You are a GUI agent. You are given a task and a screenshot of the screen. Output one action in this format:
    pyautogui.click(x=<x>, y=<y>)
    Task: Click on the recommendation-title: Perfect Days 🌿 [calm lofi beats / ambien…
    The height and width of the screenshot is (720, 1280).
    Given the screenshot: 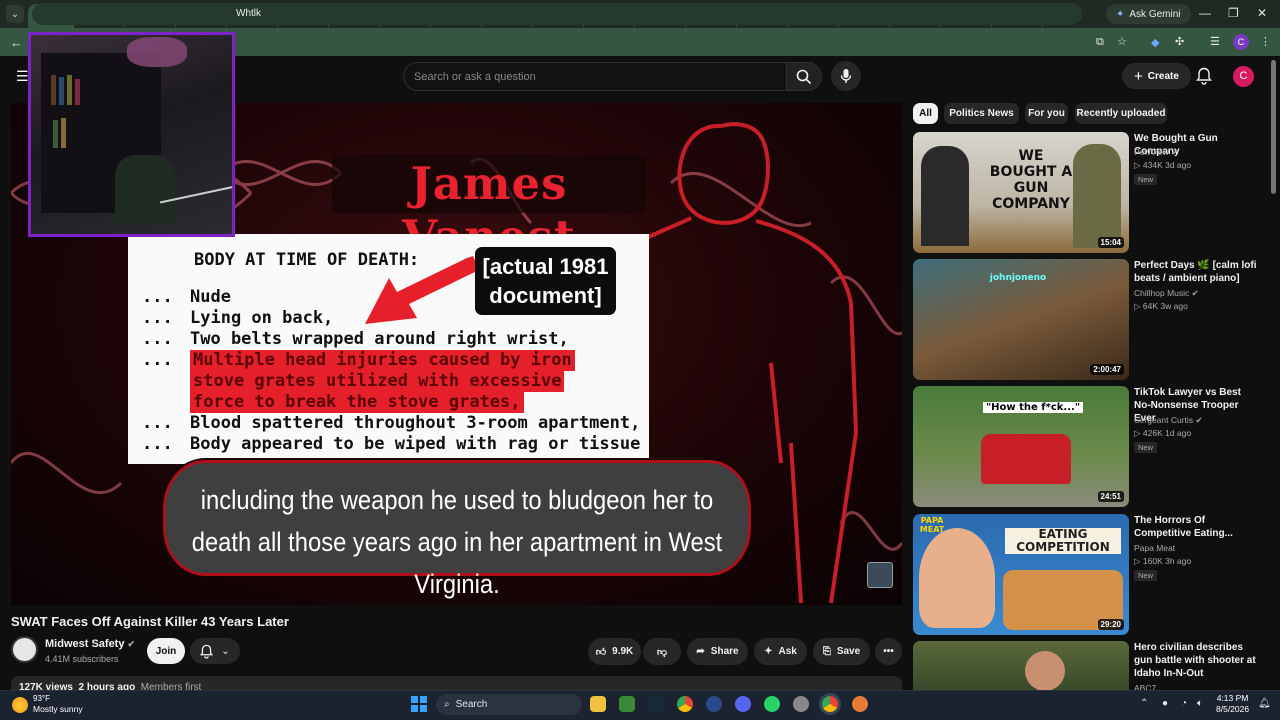 What is the action you would take?
    pyautogui.click(x=1196, y=272)
    